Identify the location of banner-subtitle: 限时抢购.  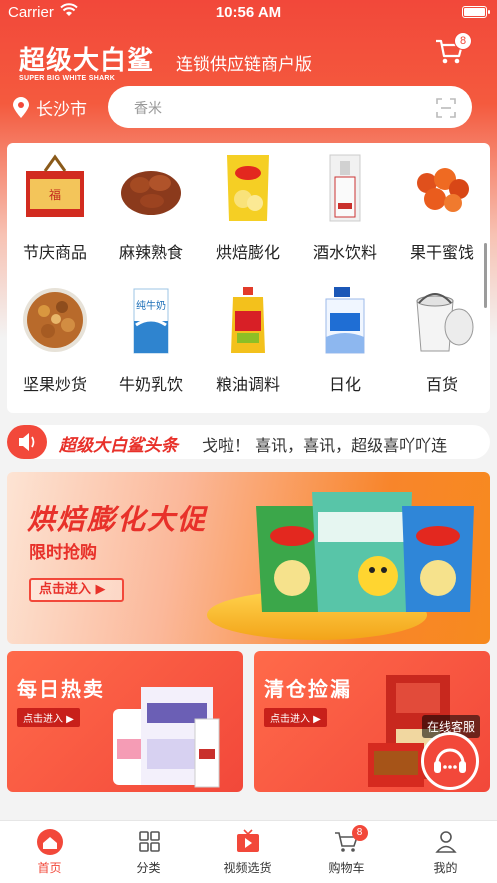
(63, 553).